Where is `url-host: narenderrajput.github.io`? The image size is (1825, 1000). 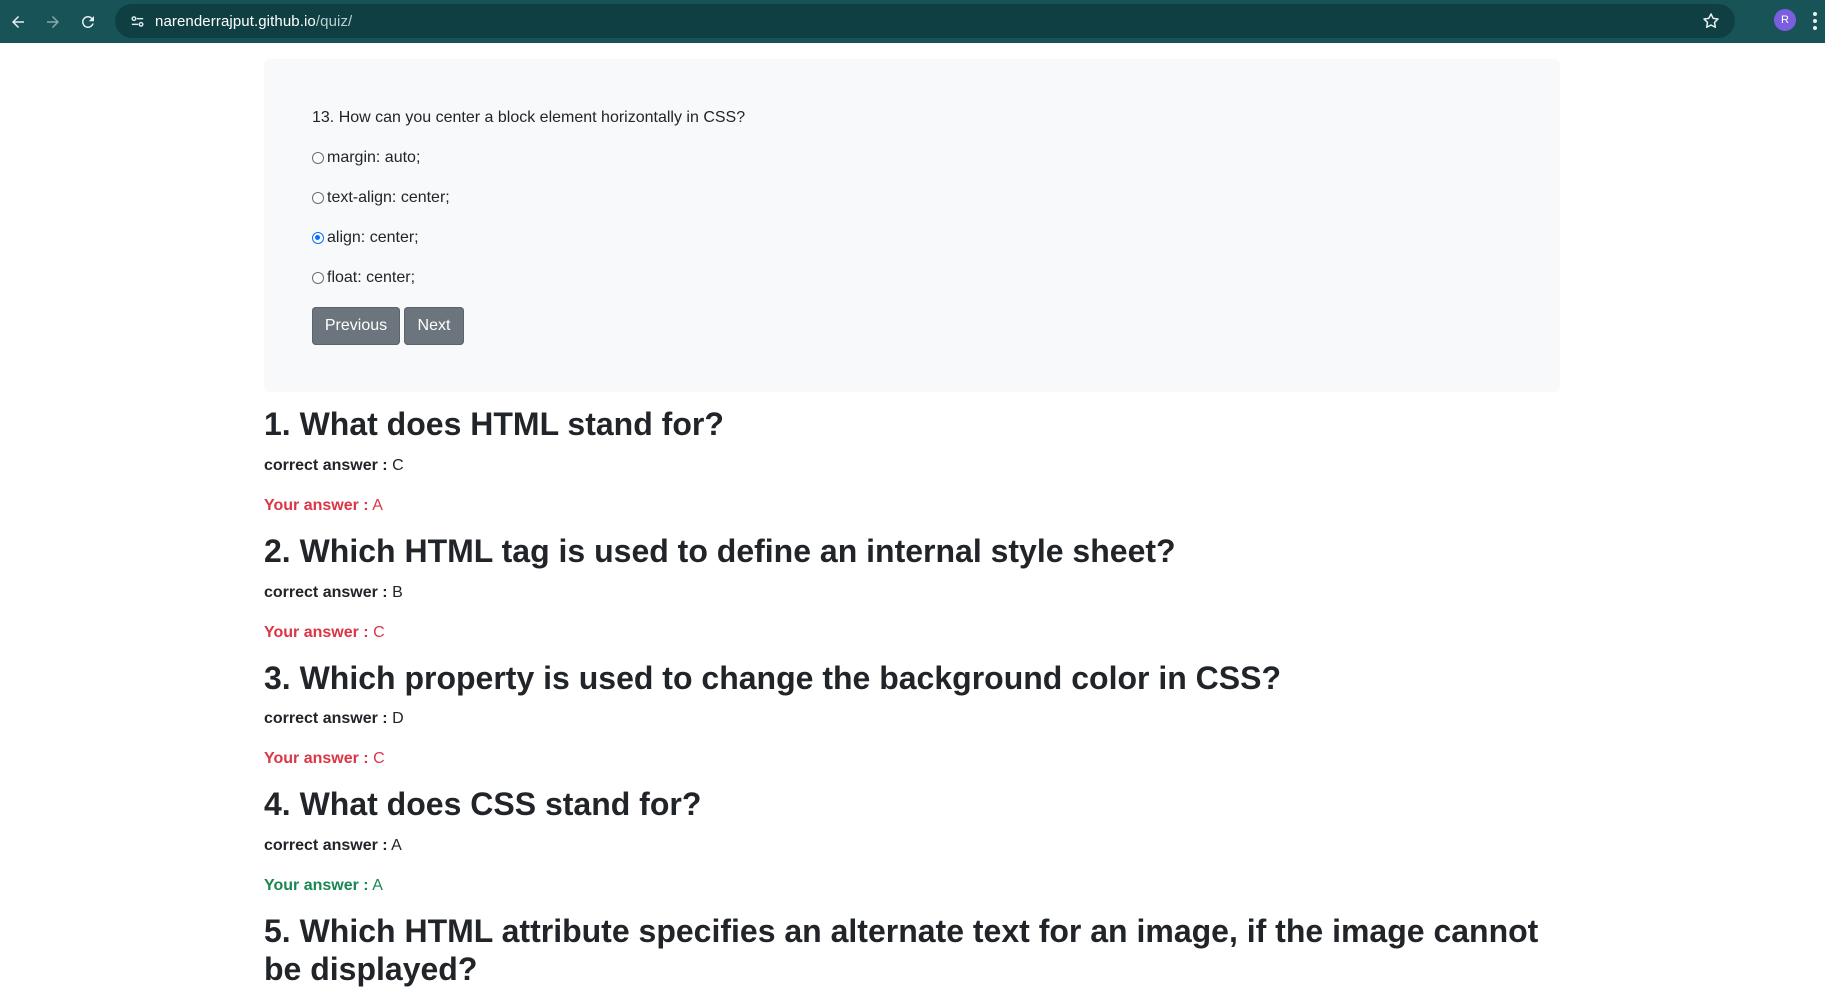
url-host: narenderrajput.github.io is located at coordinates (235, 21).